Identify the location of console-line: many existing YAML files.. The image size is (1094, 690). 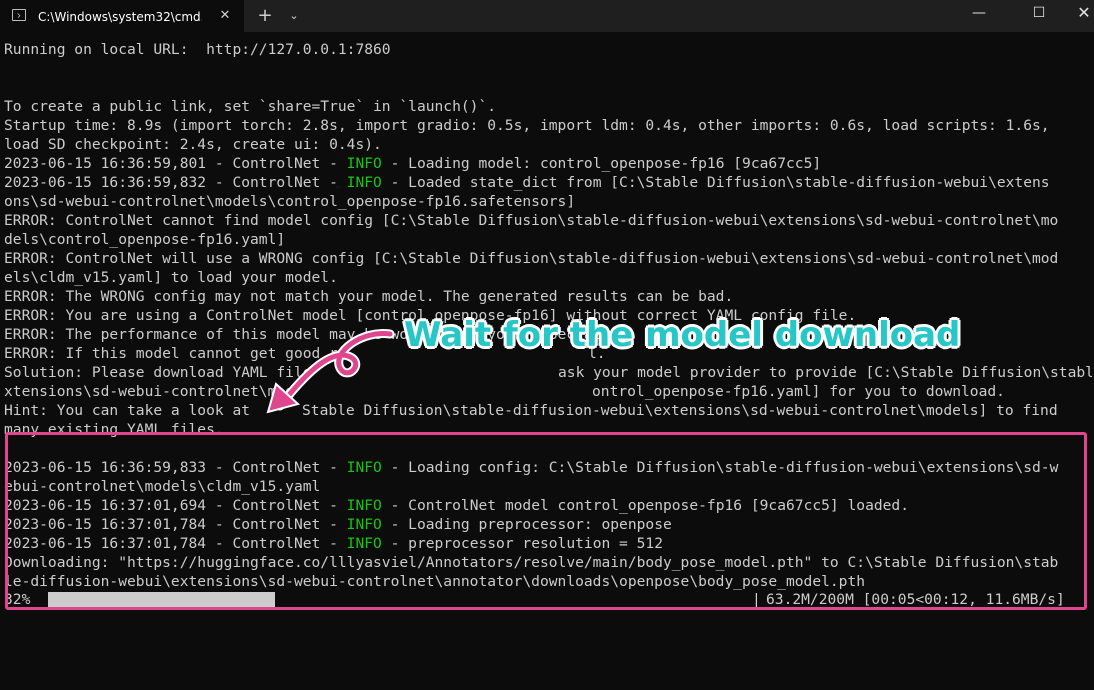
(548, 429).